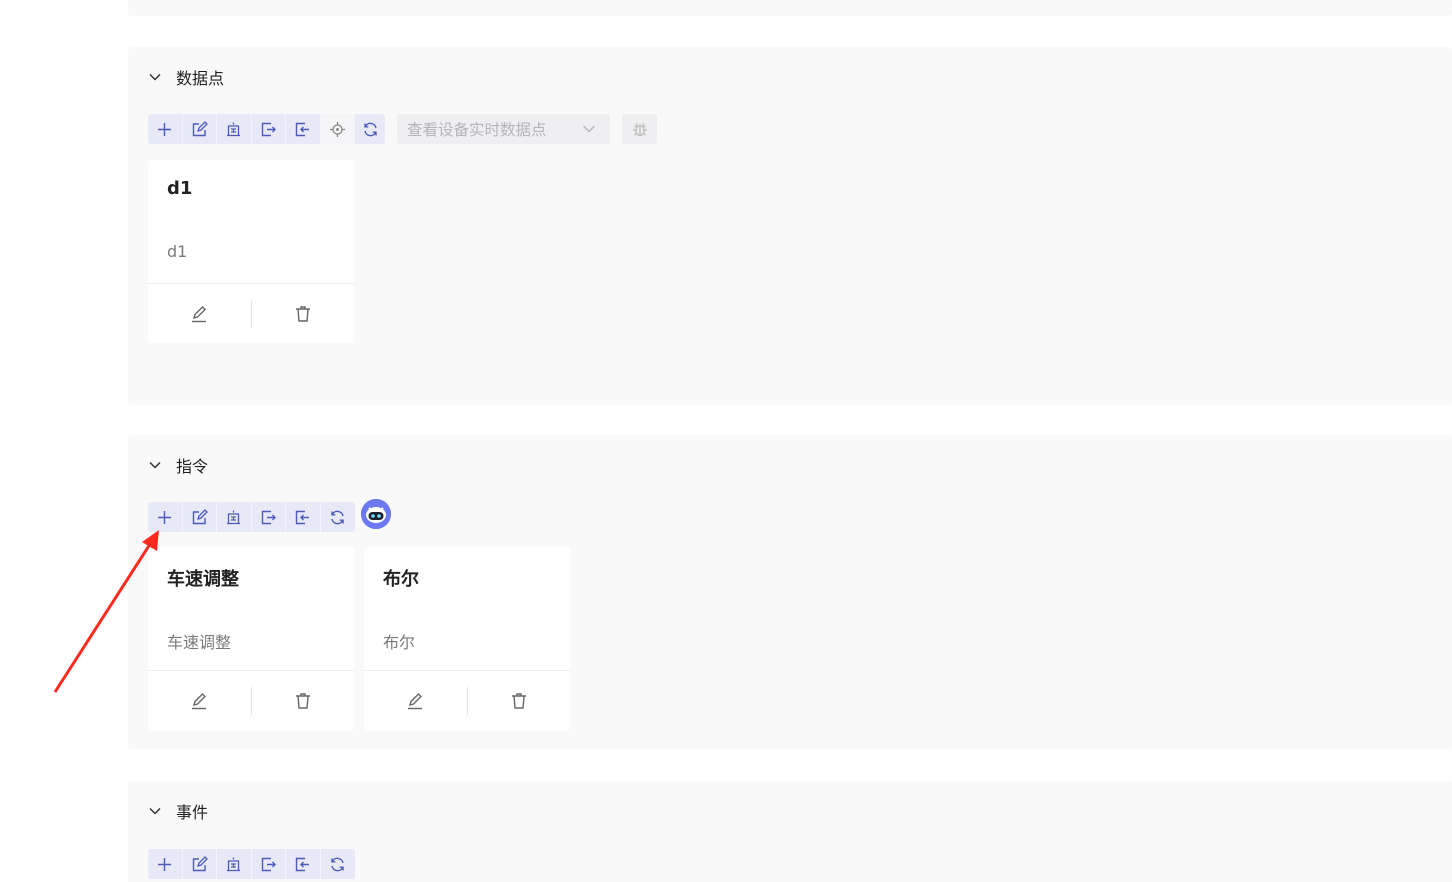 This screenshot has height=882, width=1452. What do you see at coordinates (467, 638) in the screenshot?
I see `command-card: 布尔 布尔` at bounding box center [467, 638].